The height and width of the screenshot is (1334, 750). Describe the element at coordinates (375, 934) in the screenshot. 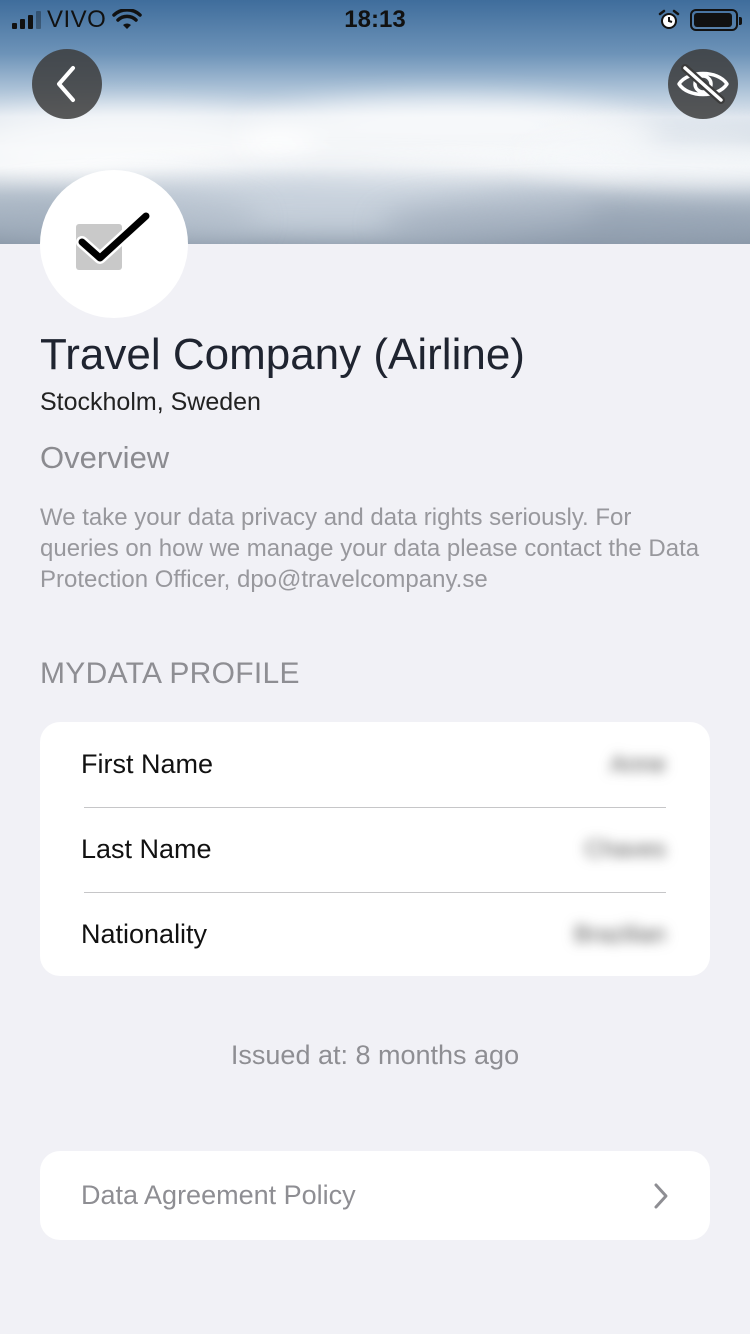

I see `profile-row-nationality: Nationality Brazilian` at that location.